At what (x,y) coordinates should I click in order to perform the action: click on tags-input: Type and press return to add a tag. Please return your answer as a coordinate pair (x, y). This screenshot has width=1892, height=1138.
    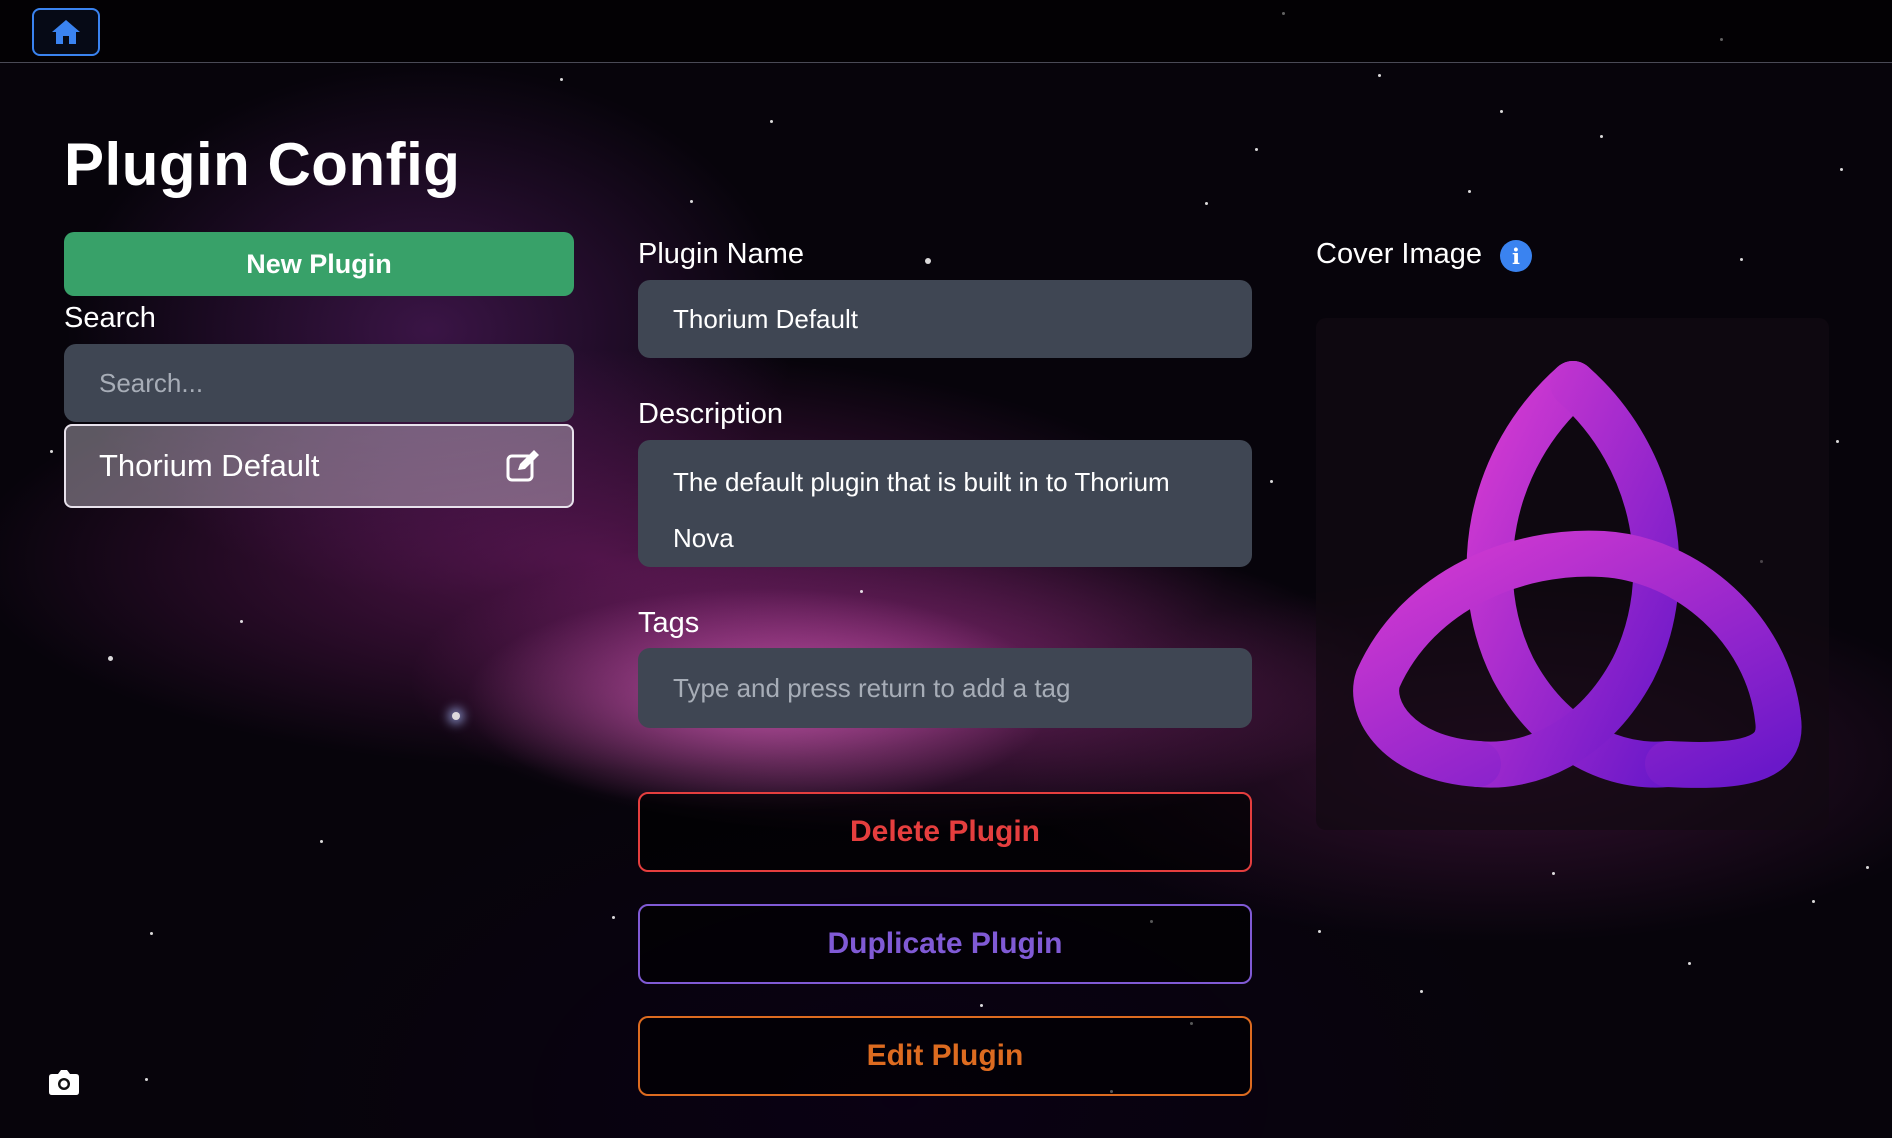
    Looking at the image, I should click on (945, 688).